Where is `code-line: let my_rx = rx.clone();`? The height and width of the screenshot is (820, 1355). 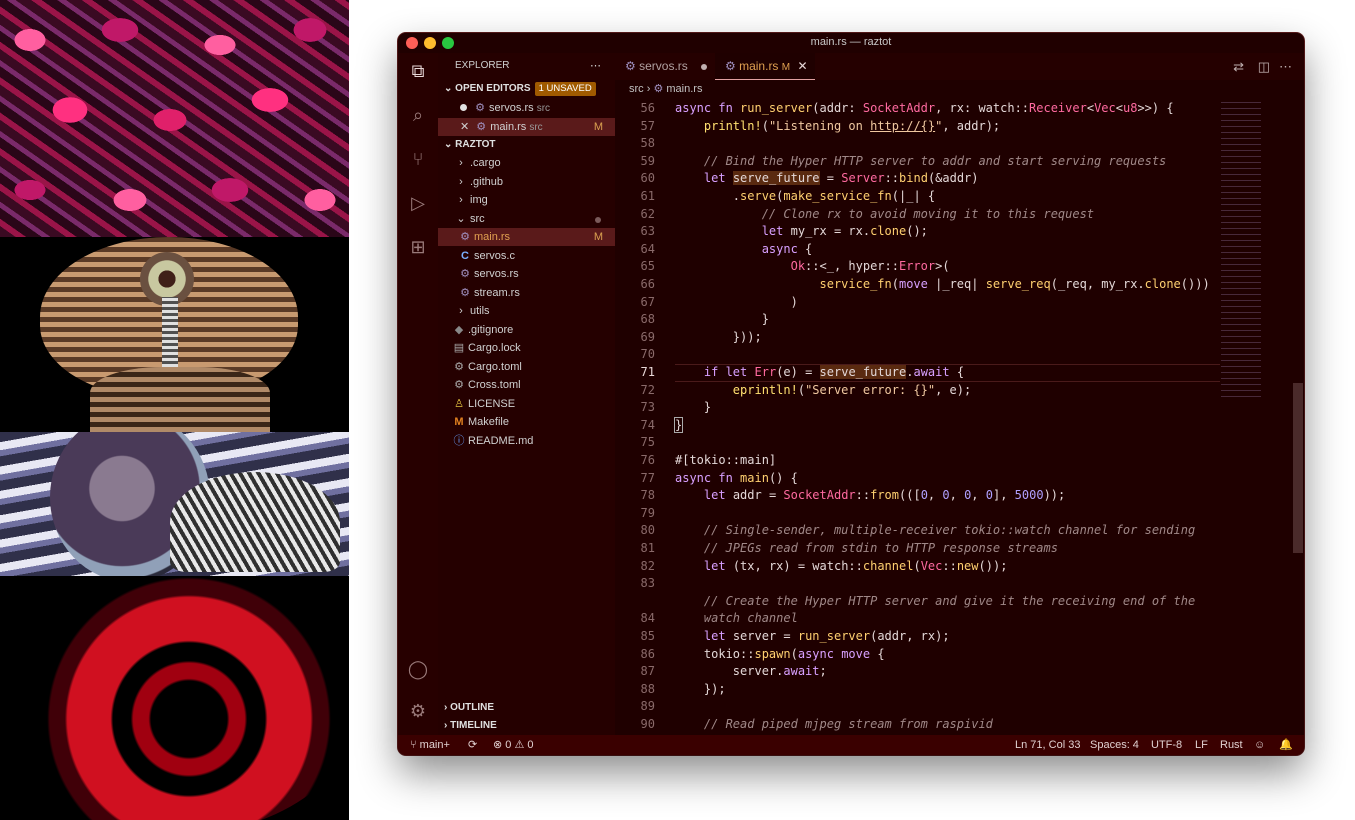 code-line: let my_rx = rx.clone(); is located at coordinates (844, 231).